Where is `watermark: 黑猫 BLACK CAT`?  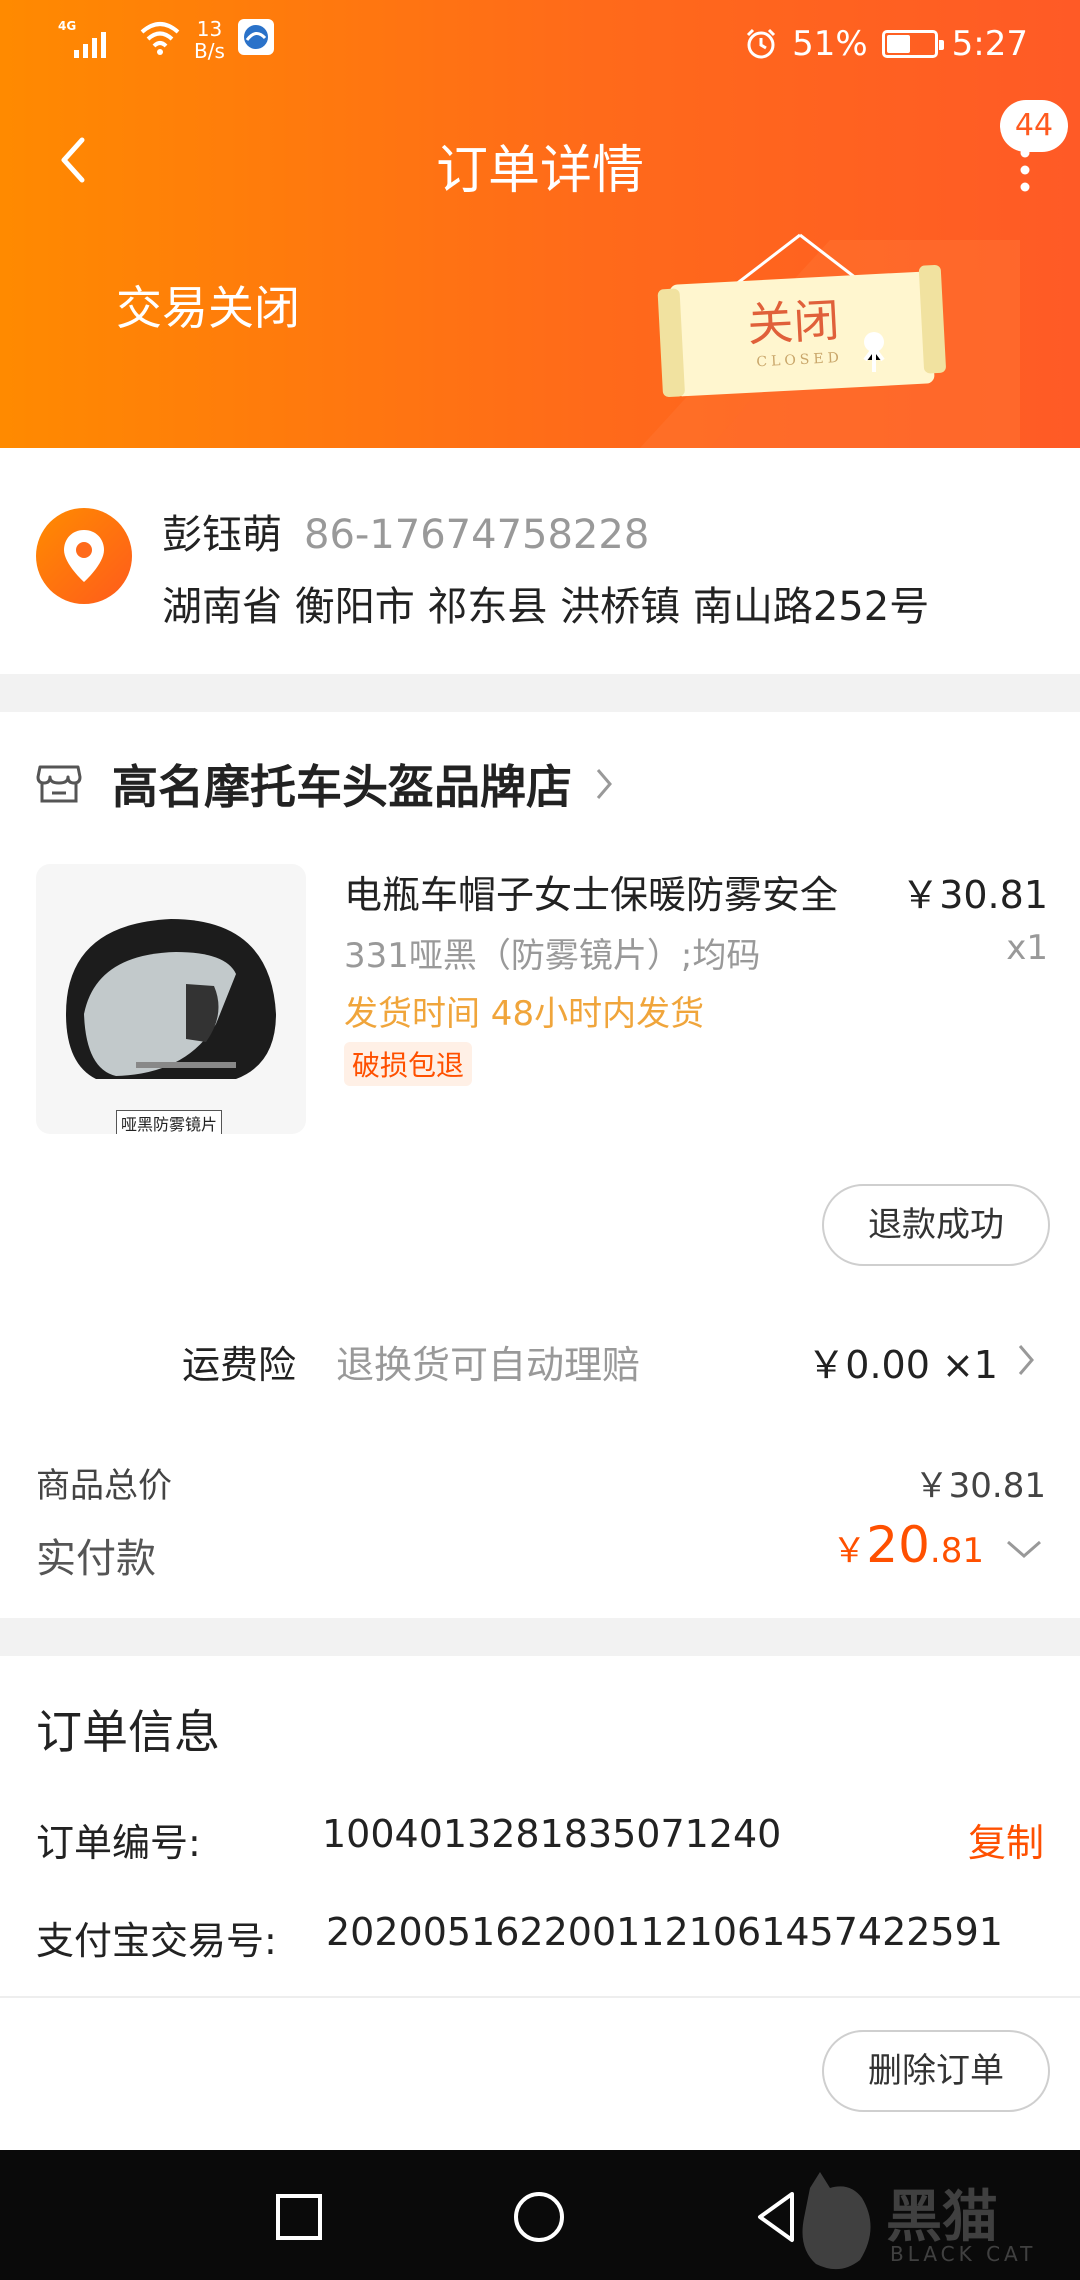 watermark: 黑猫 BLACK CAT is located at coordinates (925, 2224).